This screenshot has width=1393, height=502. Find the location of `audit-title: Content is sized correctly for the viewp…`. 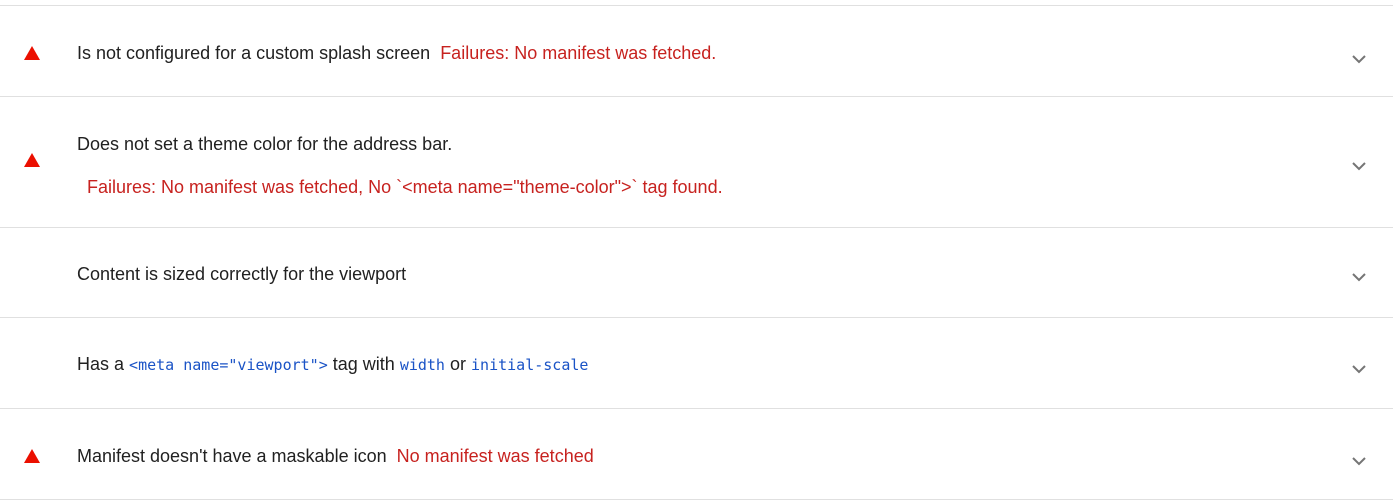

audit-title: Content is sized correctly for the viewp… is located at coordinates (242, 274).